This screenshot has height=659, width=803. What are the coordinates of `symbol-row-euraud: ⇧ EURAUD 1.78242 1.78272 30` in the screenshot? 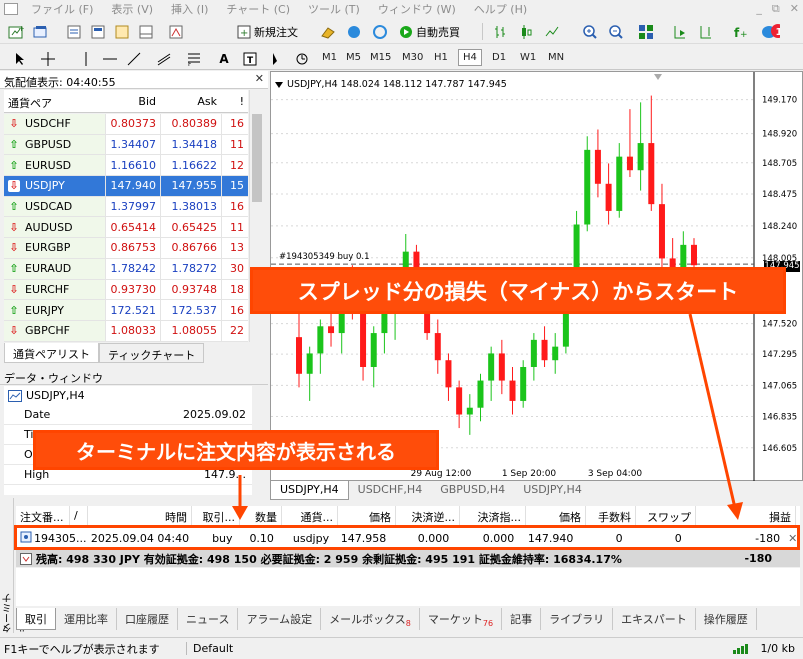 It's located at (126, 269).